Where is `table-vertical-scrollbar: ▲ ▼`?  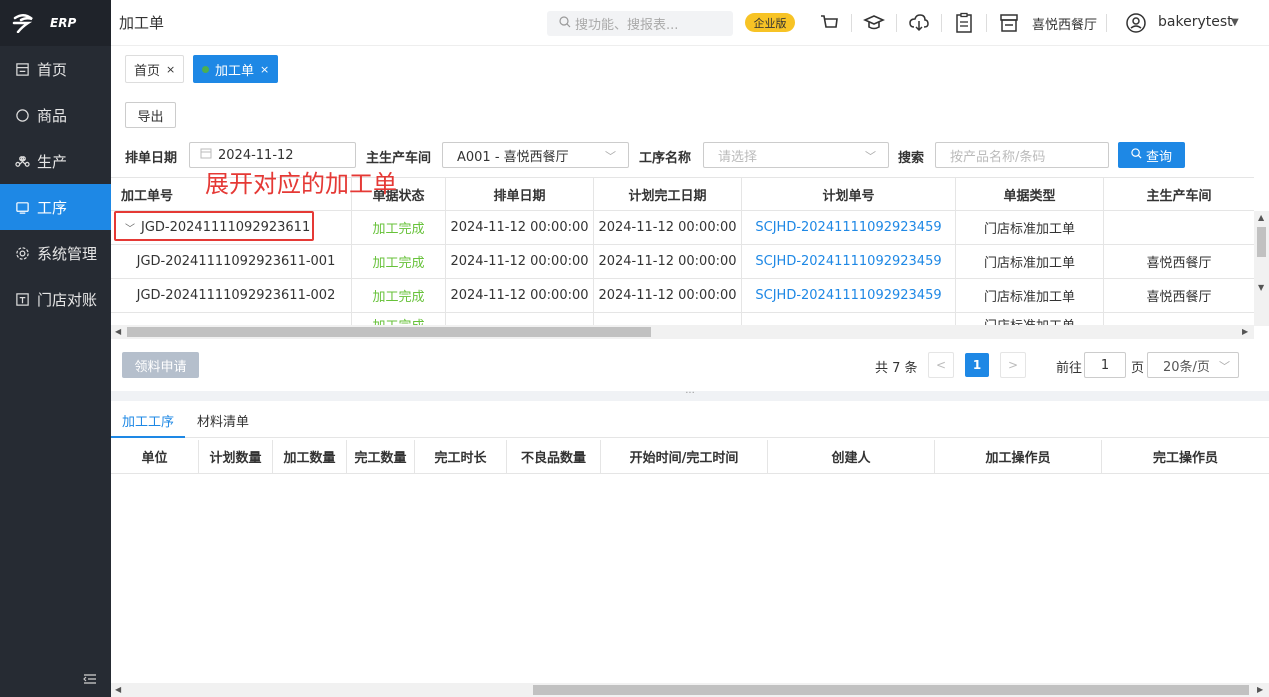 table-vertical-scrollbar: ▲ ▼ is located at coordinates (1261, 268).